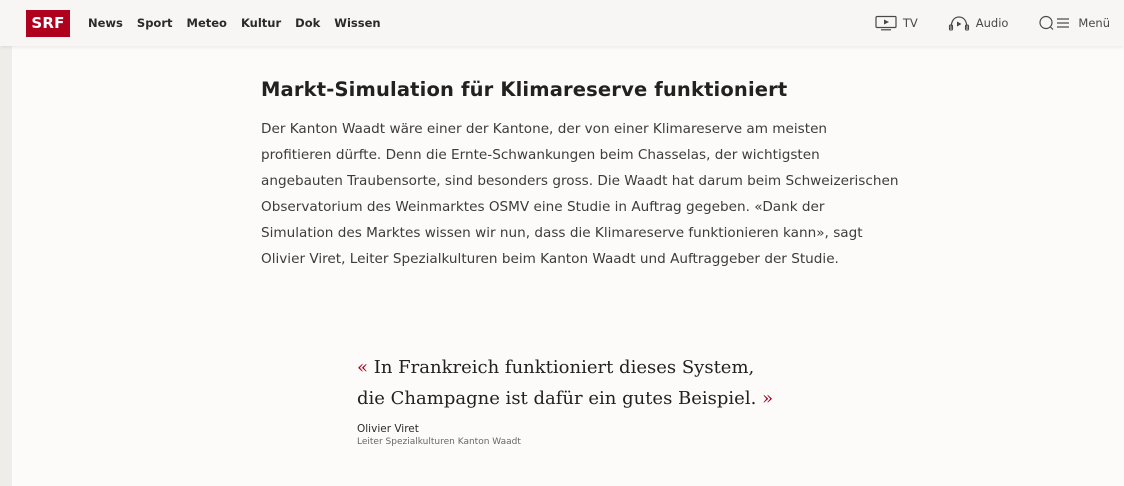  I want to click on nav-item-dok: Dok, so click(307, 23).